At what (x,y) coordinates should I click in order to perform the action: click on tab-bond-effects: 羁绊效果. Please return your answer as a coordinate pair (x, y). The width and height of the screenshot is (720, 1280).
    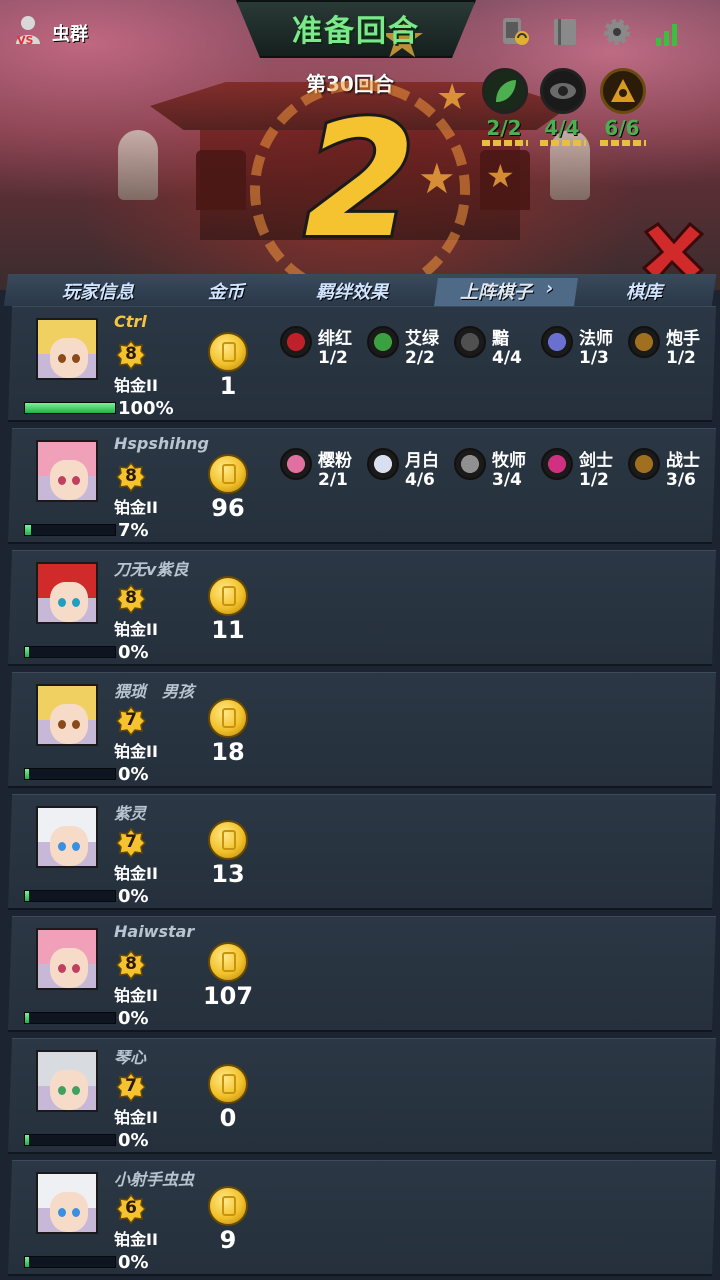
    Looking at the image, I should click on (352, 291).